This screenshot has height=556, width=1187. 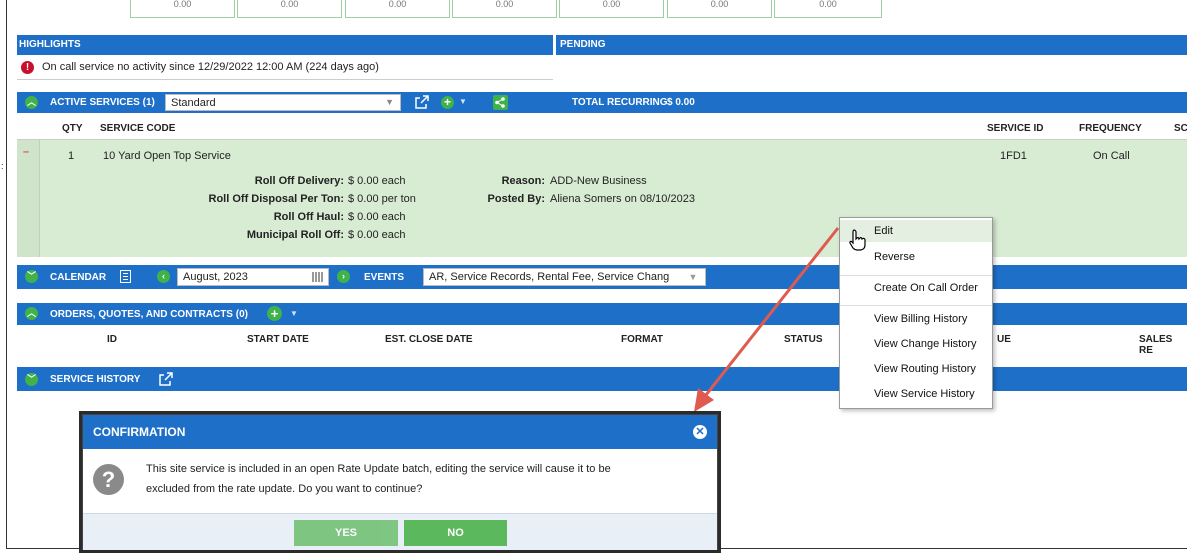 I want to click on edge-mark: :, so click(x=2, y=166).